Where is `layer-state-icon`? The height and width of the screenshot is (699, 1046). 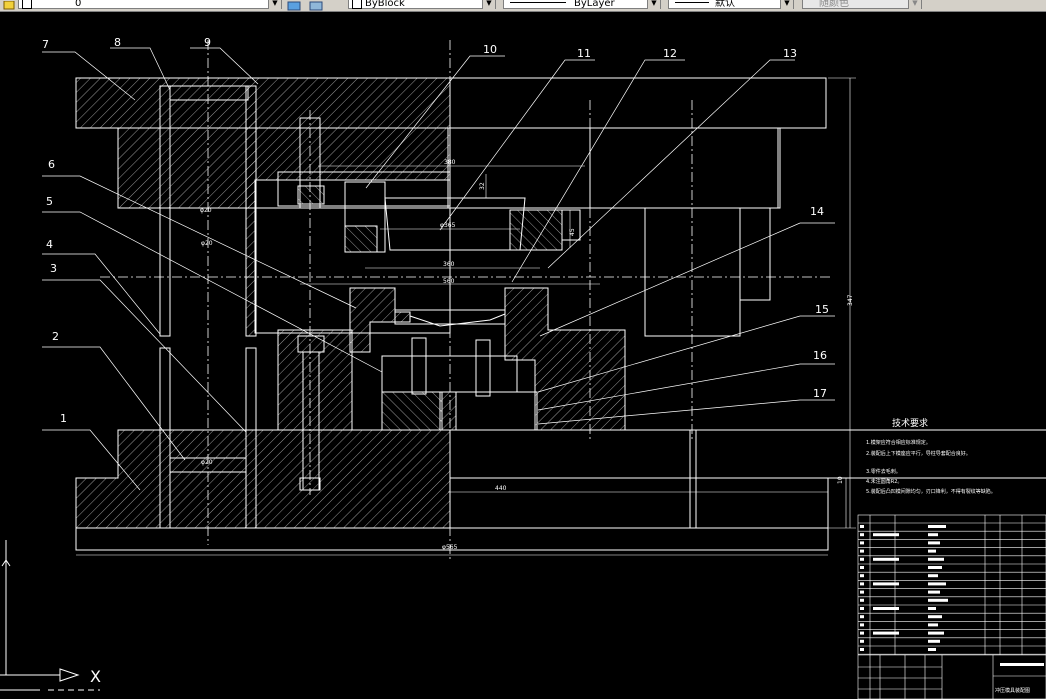
layer-state-icon is located at coordinates (9, 5).